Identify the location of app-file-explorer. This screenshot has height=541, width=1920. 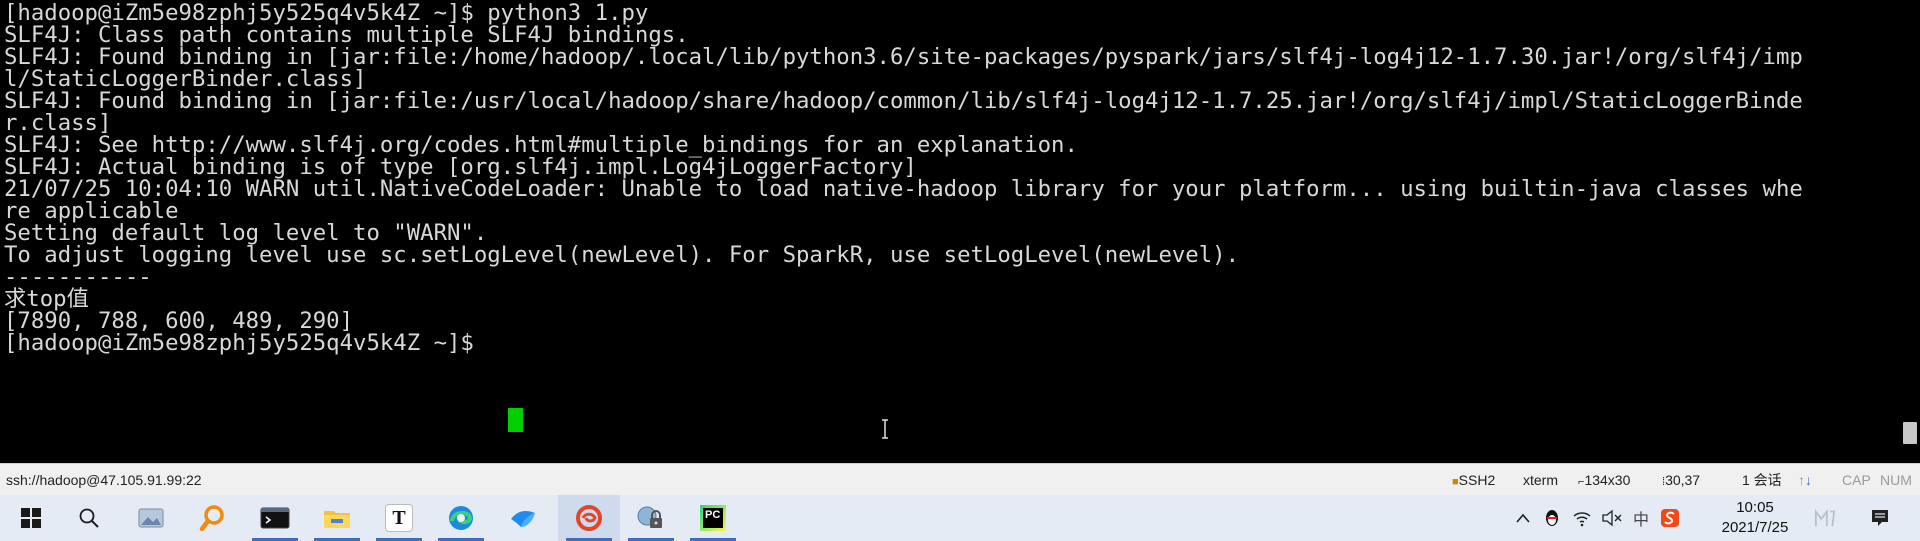
(337, 518).